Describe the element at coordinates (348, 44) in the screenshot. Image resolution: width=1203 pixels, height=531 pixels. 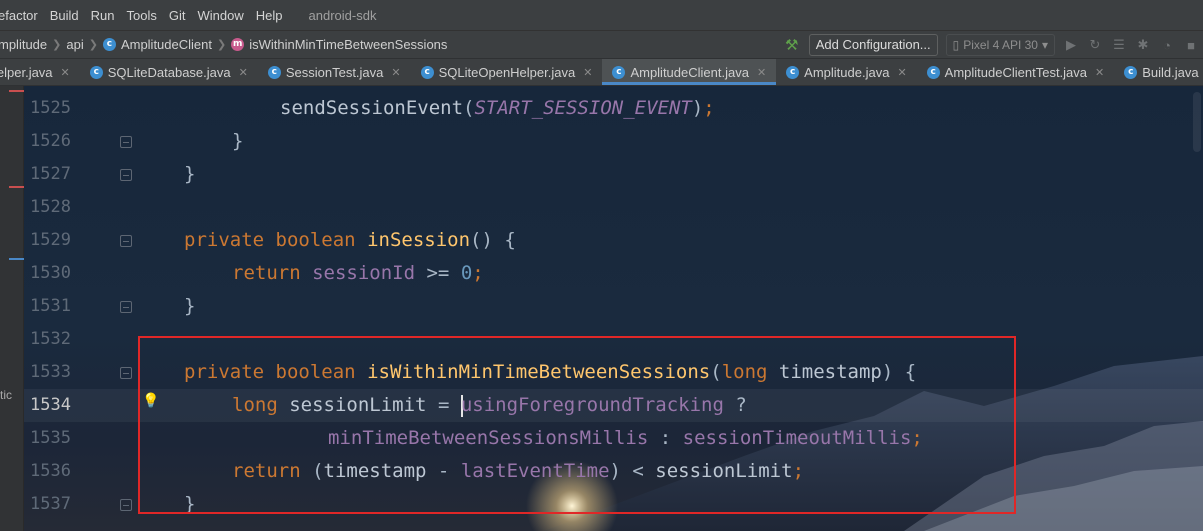
I see `breadcrumb-item-method: isWithinMinTimeBetweenSessions` at that location.